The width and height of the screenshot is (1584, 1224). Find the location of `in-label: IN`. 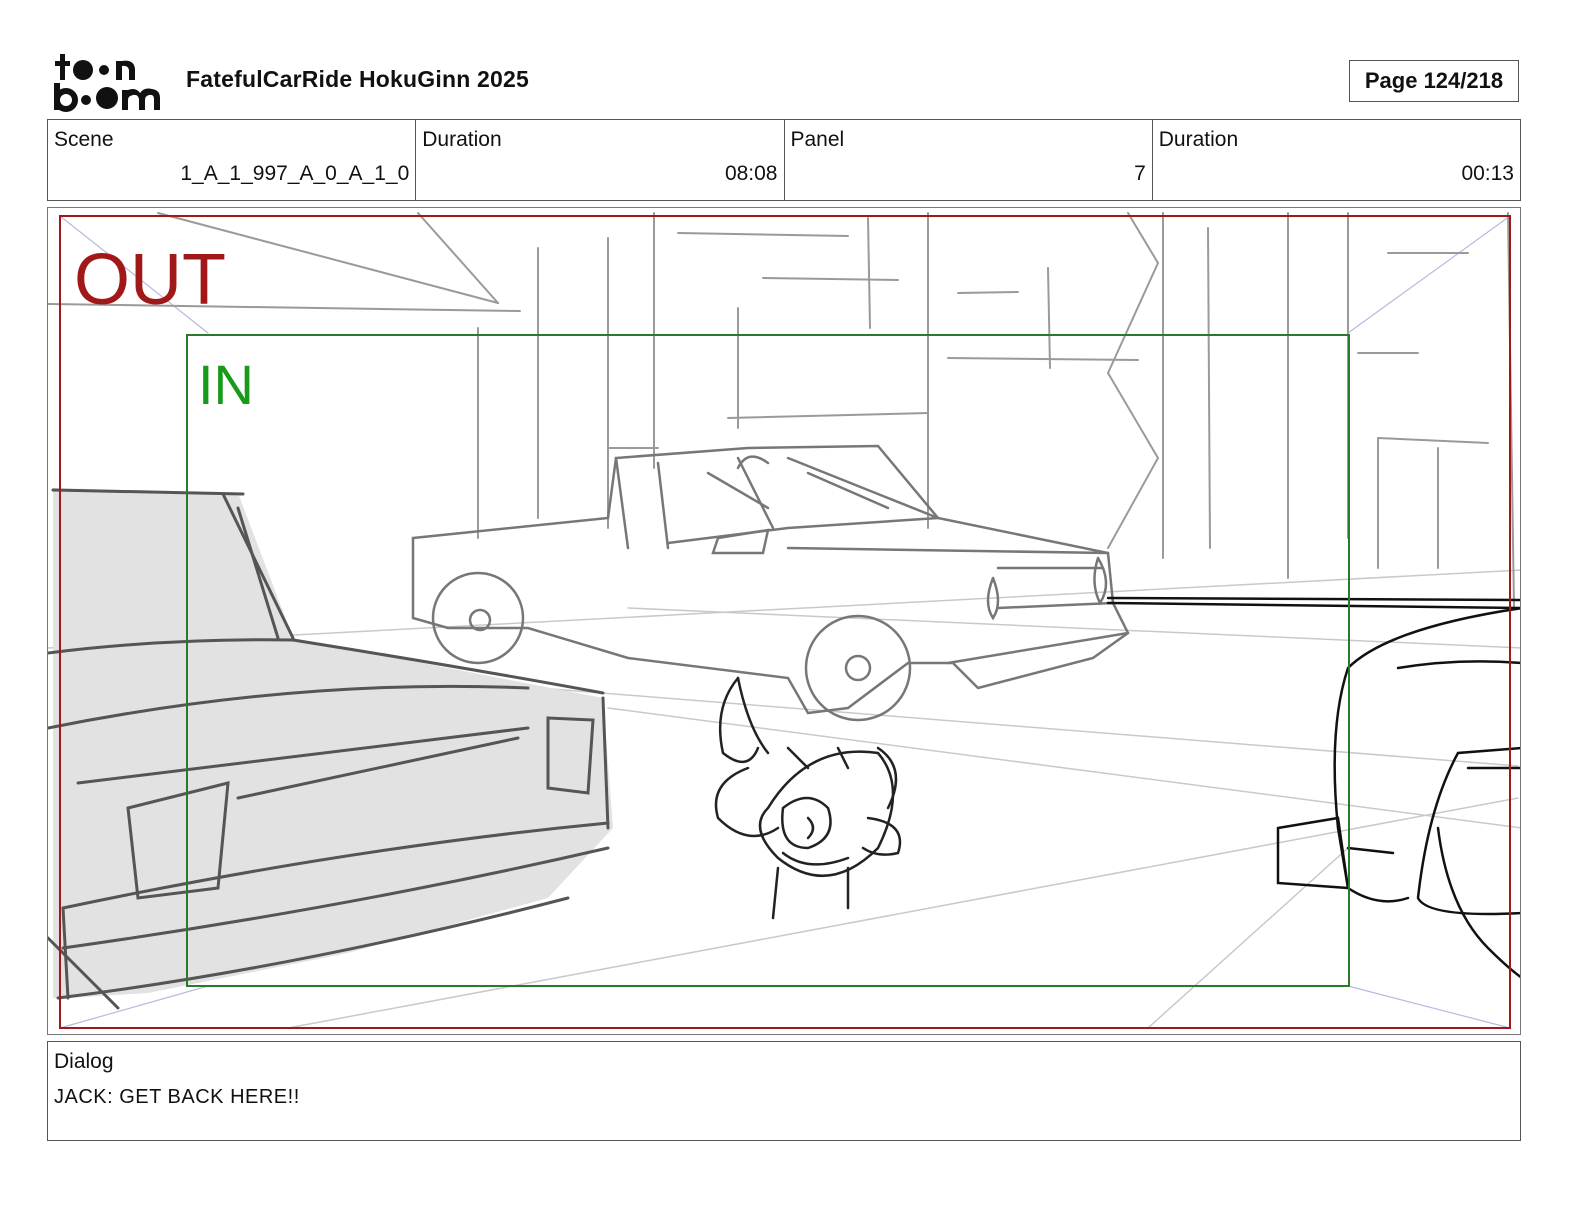

in-label: IN is located at coordinates (226, 384).